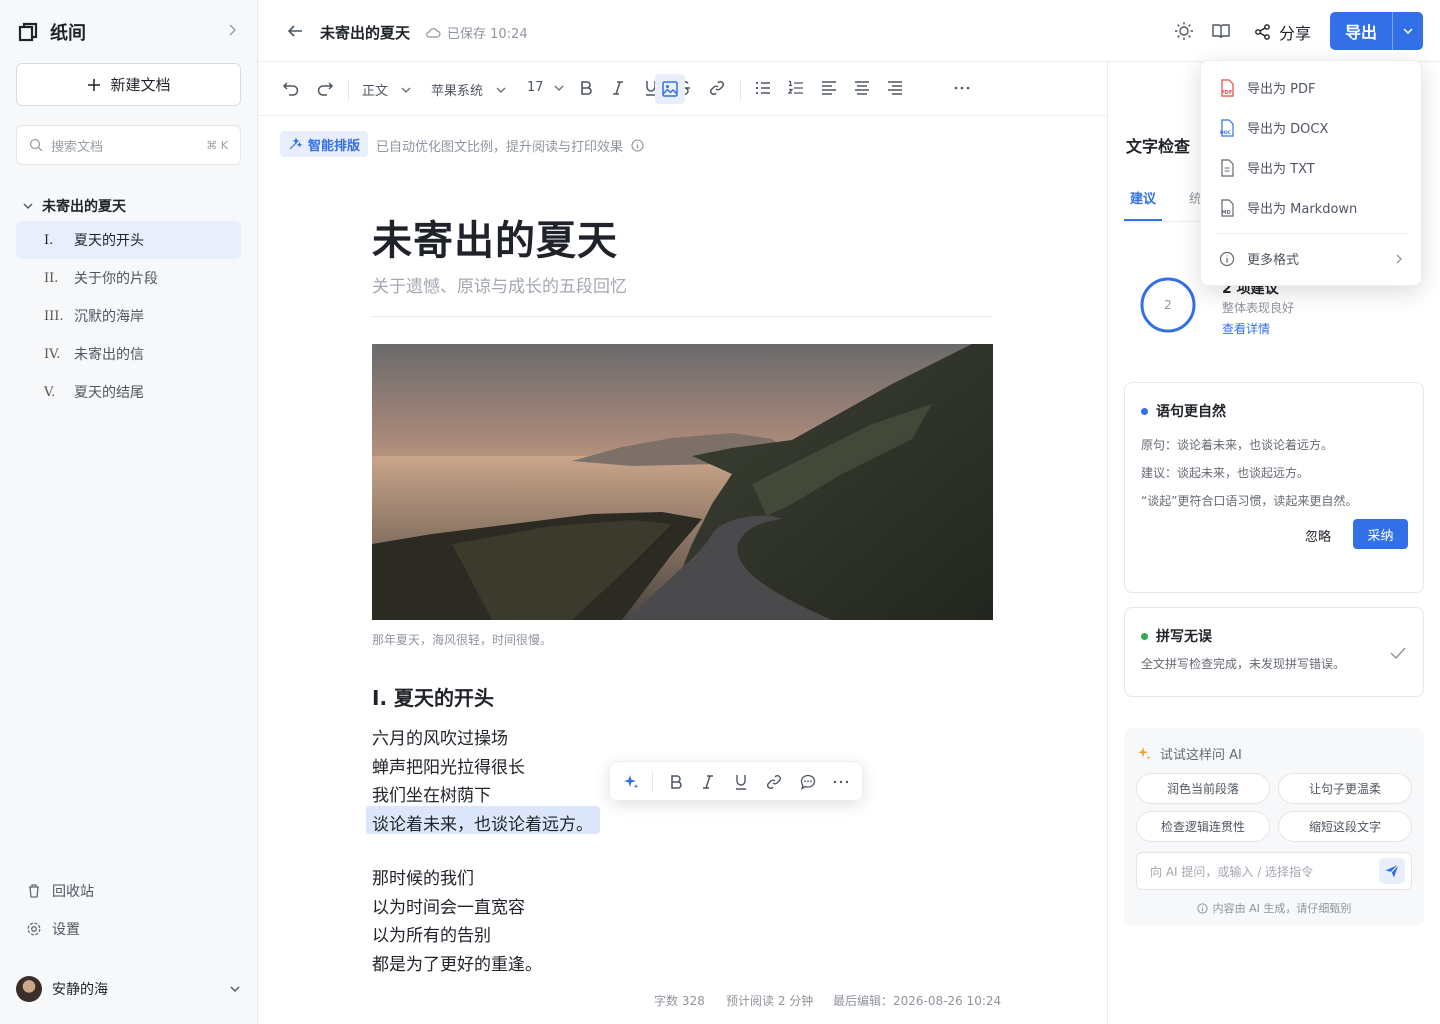 This screenshot has height=1024, width=1440. What do you see at coordinates (291, 88) in the screenshot?
I see `undo-icon` at bounding box center [291, 88].